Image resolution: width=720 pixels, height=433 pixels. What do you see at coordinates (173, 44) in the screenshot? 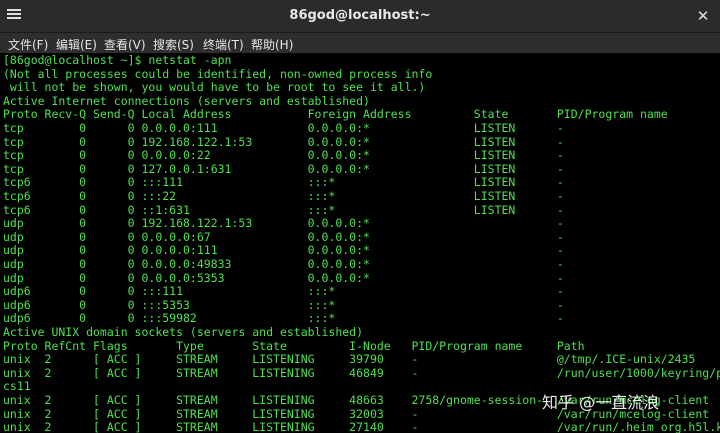
I see `menu-search: 搜索(S)` at bounding box center [173, 44].